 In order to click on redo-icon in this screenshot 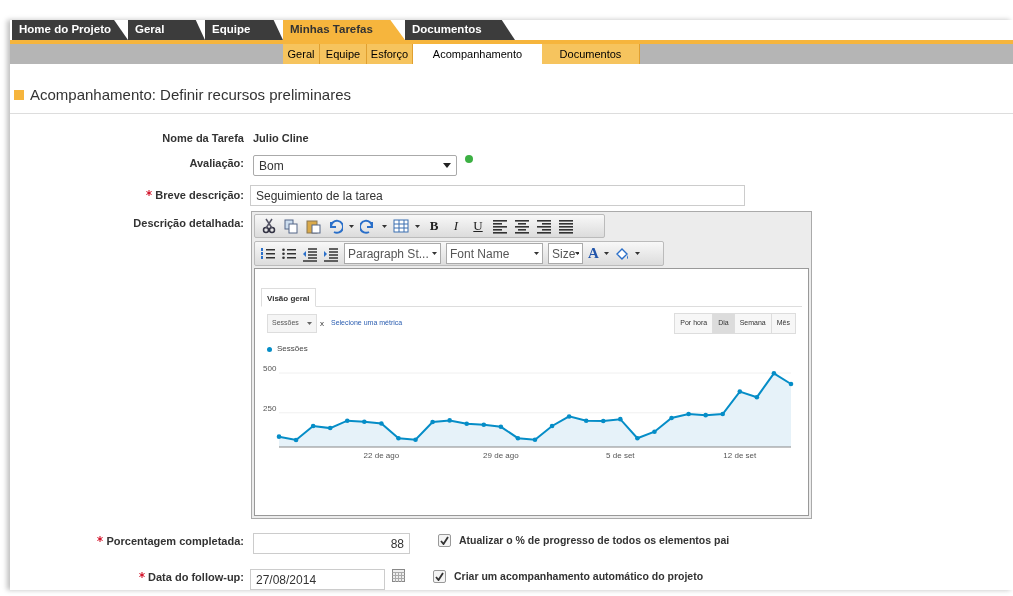, I will do `click(368, 226)`.